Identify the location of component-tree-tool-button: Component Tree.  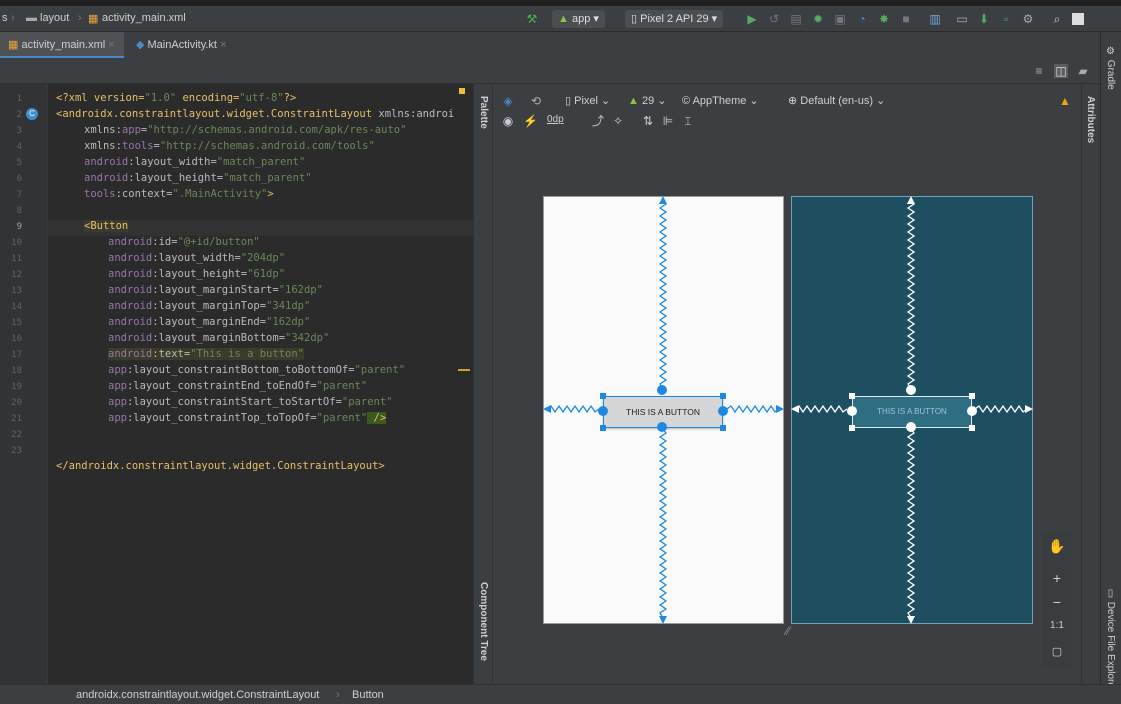
(483, 621).